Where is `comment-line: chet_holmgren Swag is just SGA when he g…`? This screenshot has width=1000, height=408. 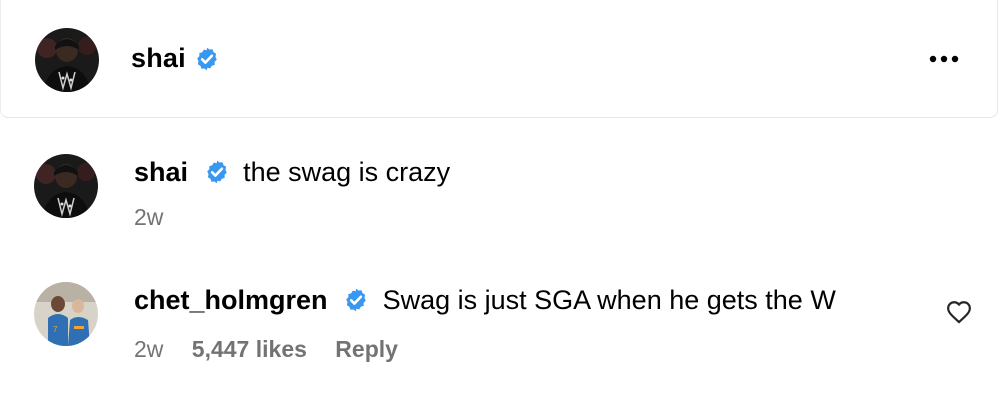 comment-line: chet_holmgren Swag is just SGA when he g… is located at coordinates (485, 300).